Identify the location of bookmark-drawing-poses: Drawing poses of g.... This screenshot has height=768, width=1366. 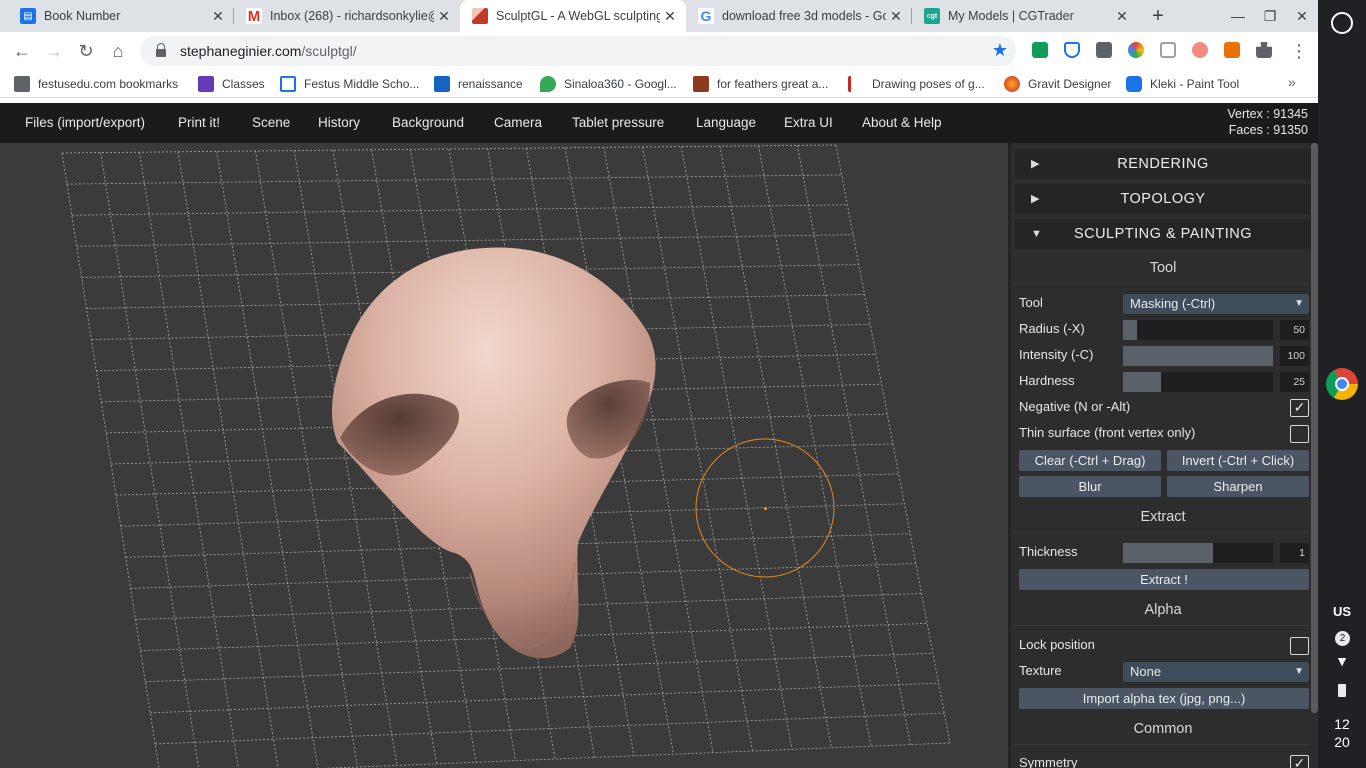
(916, 84).